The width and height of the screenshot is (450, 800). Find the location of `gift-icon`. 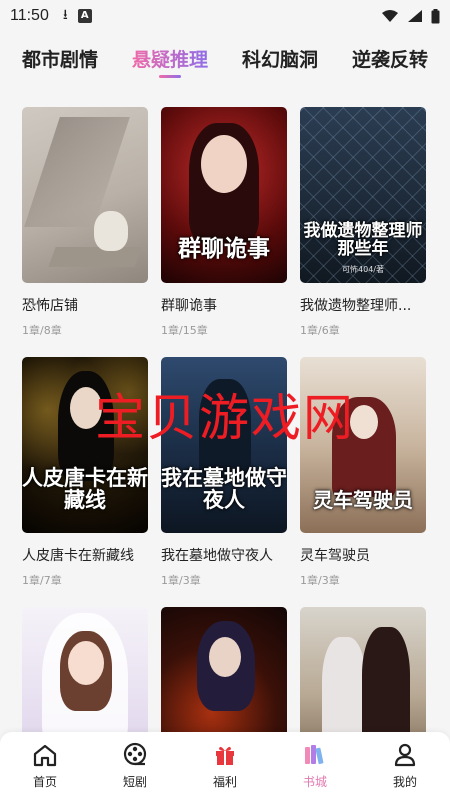

gift-icon is located at coordinates (225, 755).